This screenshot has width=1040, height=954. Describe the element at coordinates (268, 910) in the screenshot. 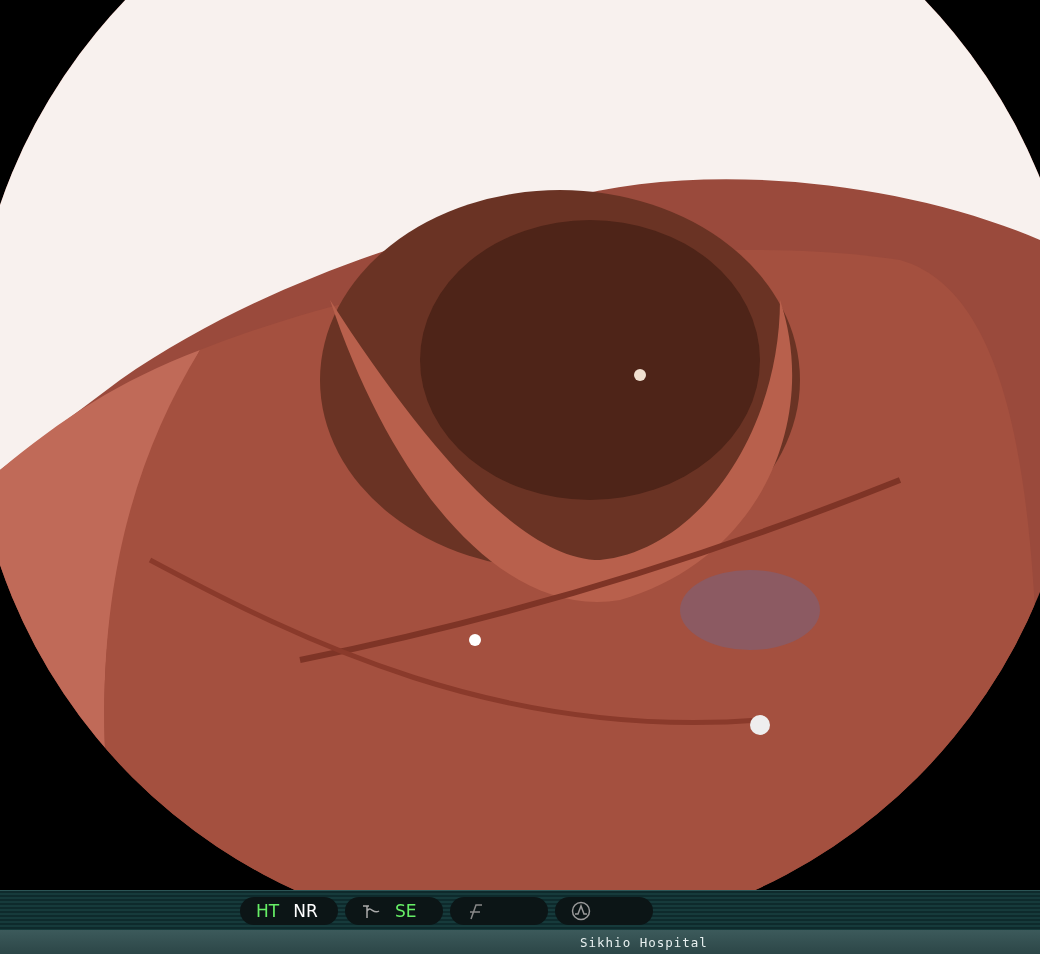

I see `mode-label: HT` at that location.